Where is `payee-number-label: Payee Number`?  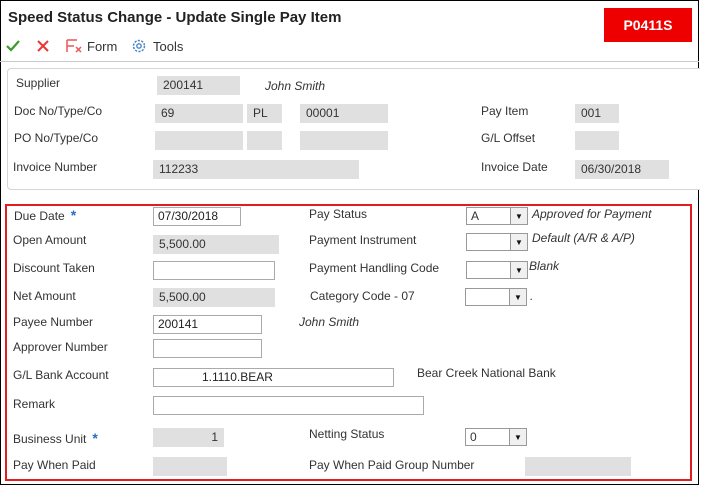
payee-number-label: Payee Number is located at coordinates (53, 322).